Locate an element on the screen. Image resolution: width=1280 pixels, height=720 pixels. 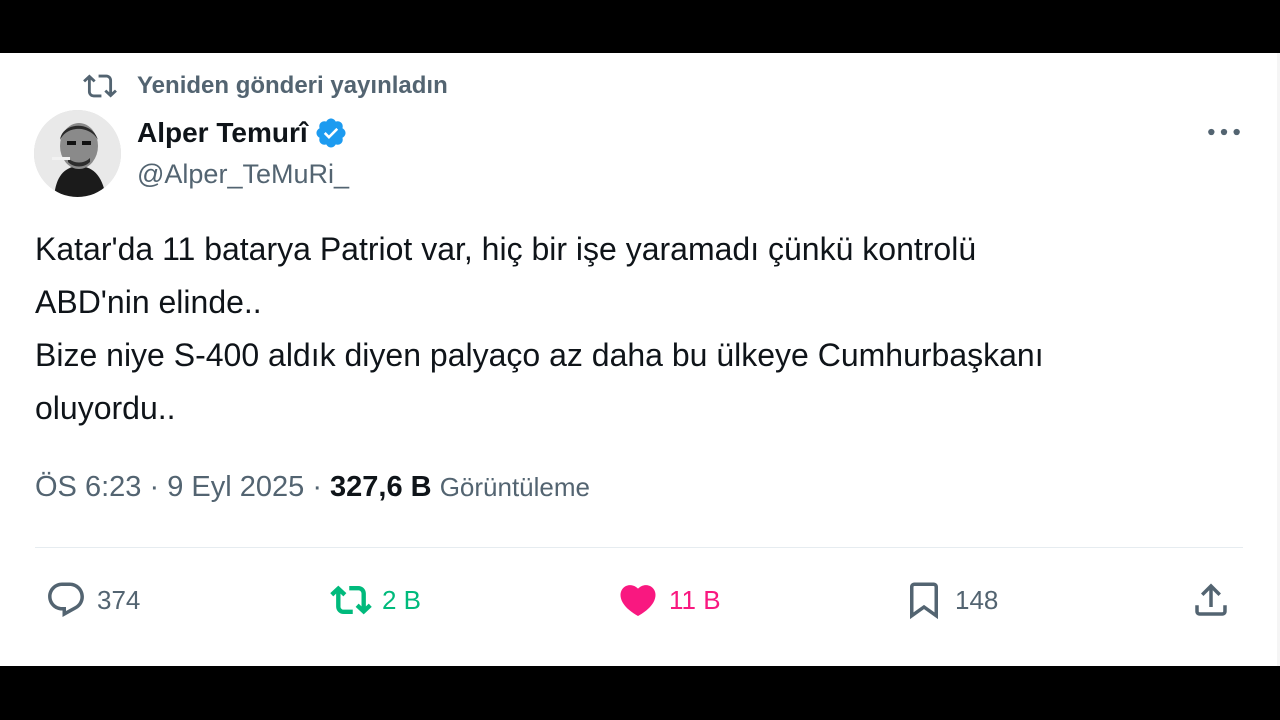
tweet-line: ABD'nin elinde.. is located at coordinates (148, 302).